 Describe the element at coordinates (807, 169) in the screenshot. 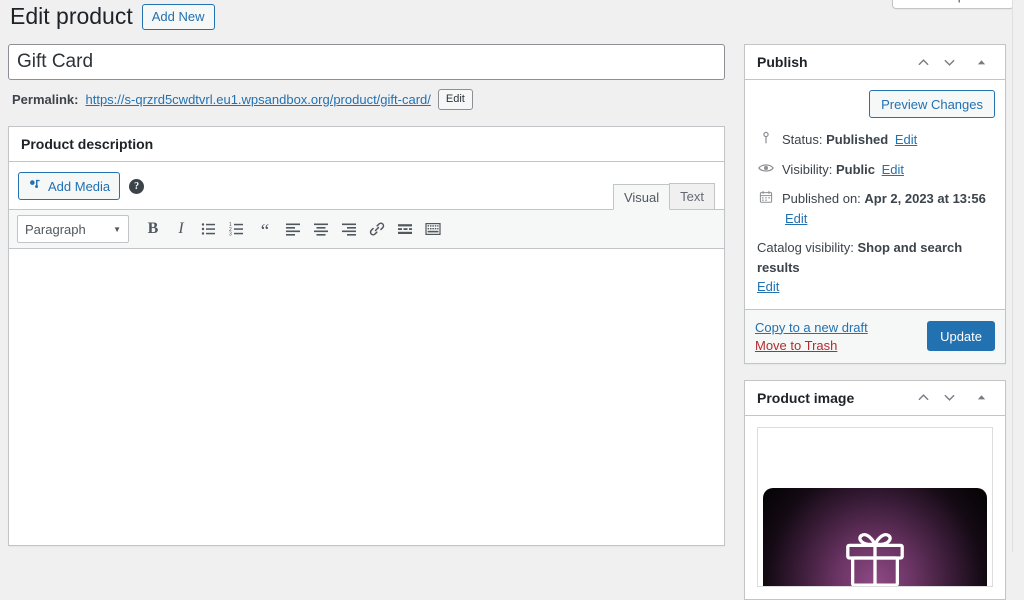

I see `visibility-label: Visibility:` at that location.